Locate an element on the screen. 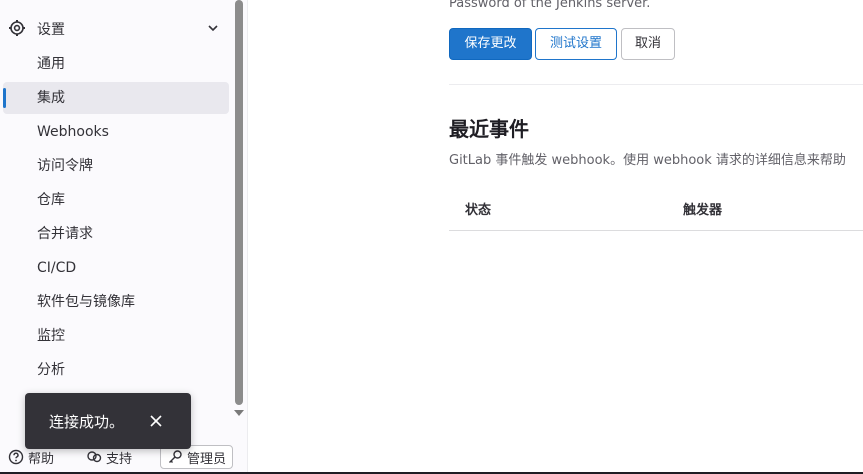  events-table-header: 状态 触发器 is located at coordinates (656, 208).